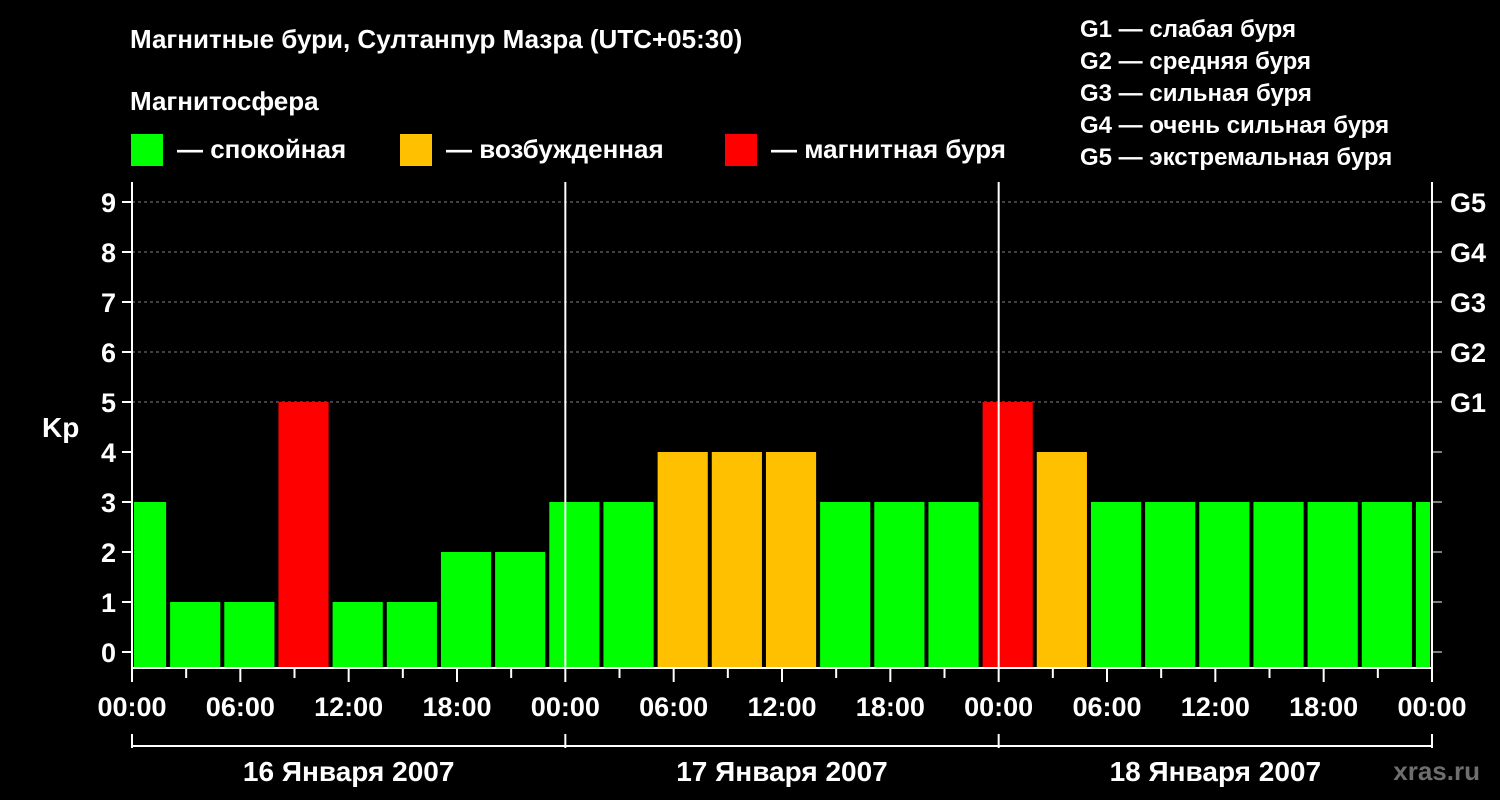 This screenshot has height=800, width=1500. I want to click on y-tick-label: 4, so click(108, 453).